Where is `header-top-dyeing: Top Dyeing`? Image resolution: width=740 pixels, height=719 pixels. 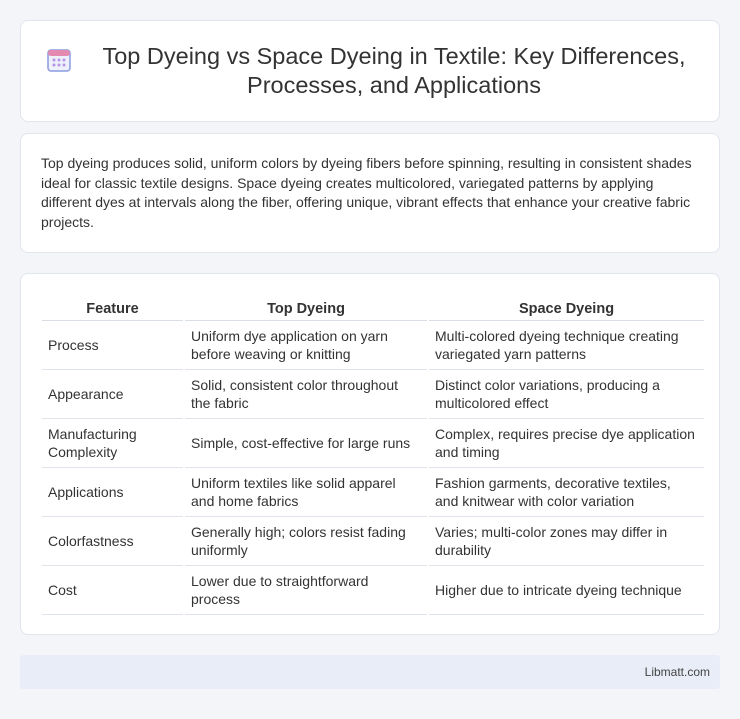
header-top-dyeing: Top Dyeing is located at coordinates (306, 307).